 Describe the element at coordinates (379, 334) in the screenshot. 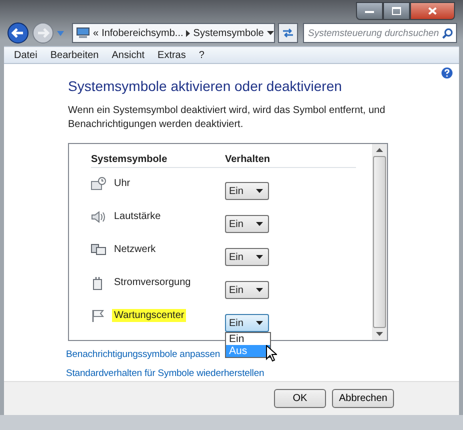

I see `scroll-down-icon` at that location.